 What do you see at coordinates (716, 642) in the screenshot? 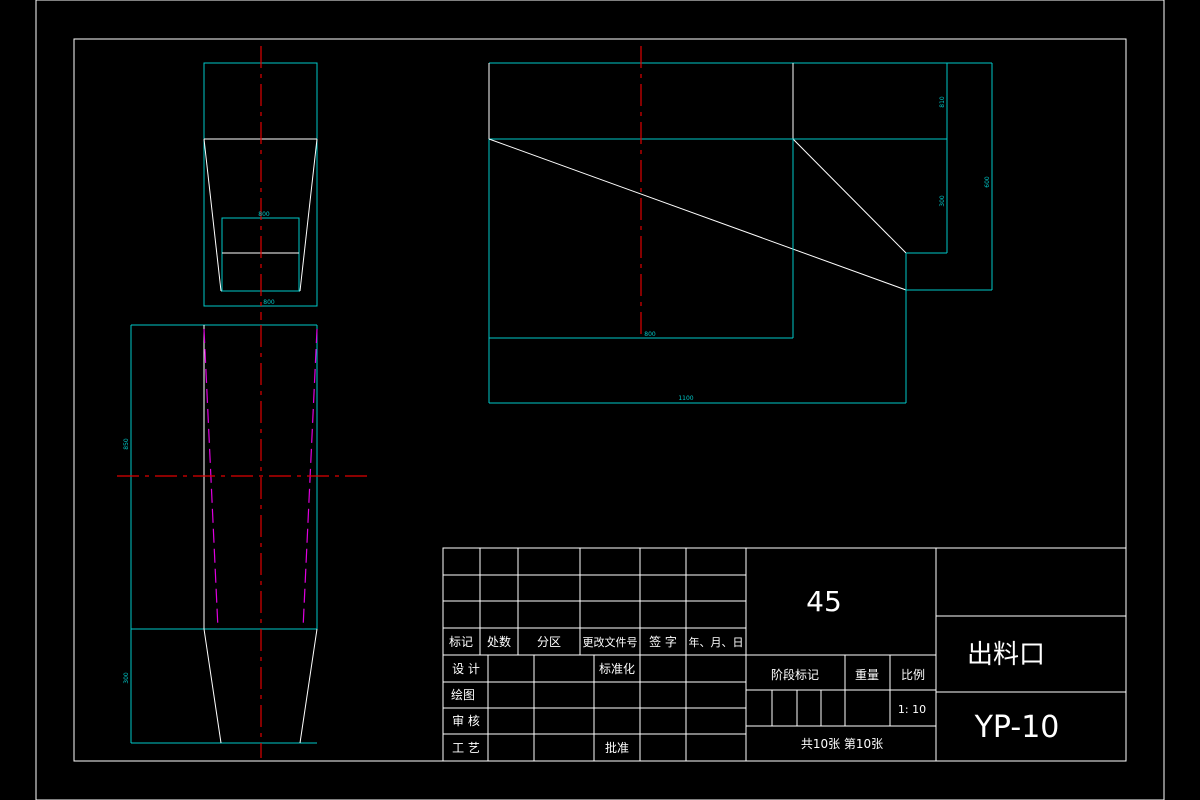
I see `header-date: 年、月、日` at bounding box center [716, 642].